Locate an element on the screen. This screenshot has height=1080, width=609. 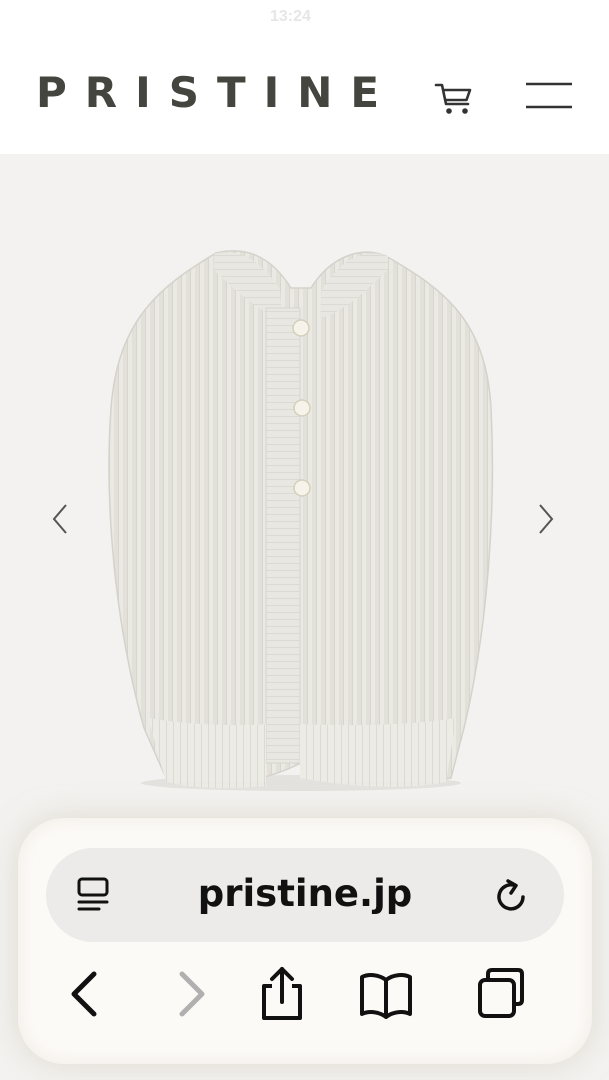
tabs-icon is located at coordinates (501, 993).